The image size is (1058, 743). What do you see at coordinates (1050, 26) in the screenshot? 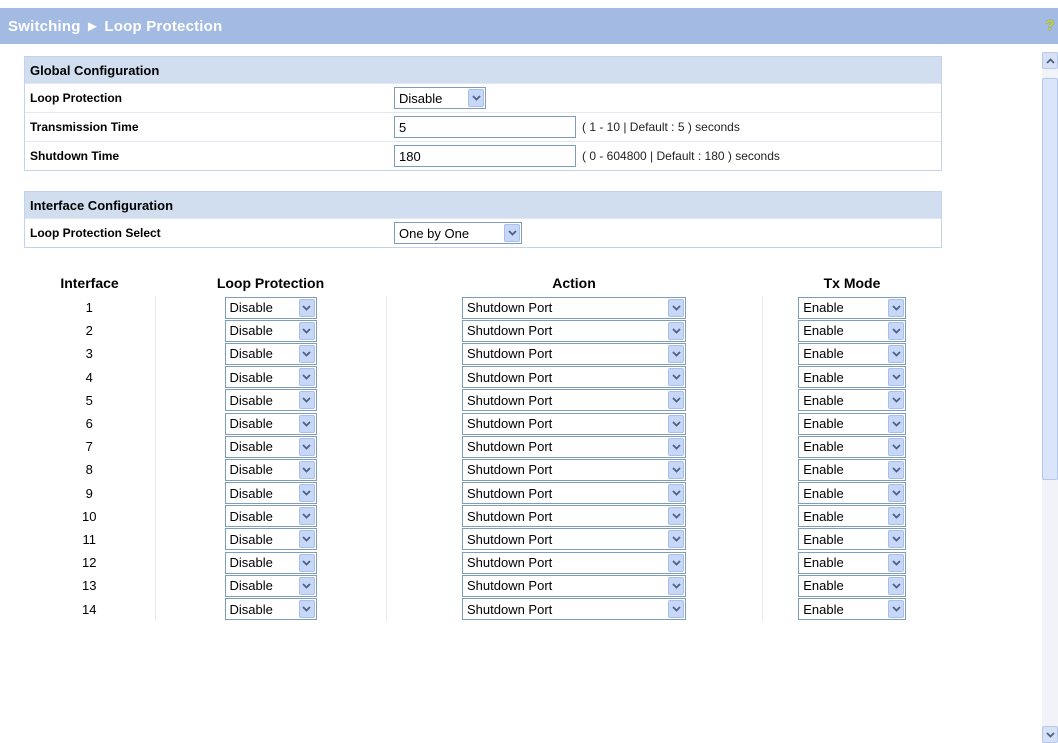
I see `help-icon: ?` at bounding box center [1050, 26].